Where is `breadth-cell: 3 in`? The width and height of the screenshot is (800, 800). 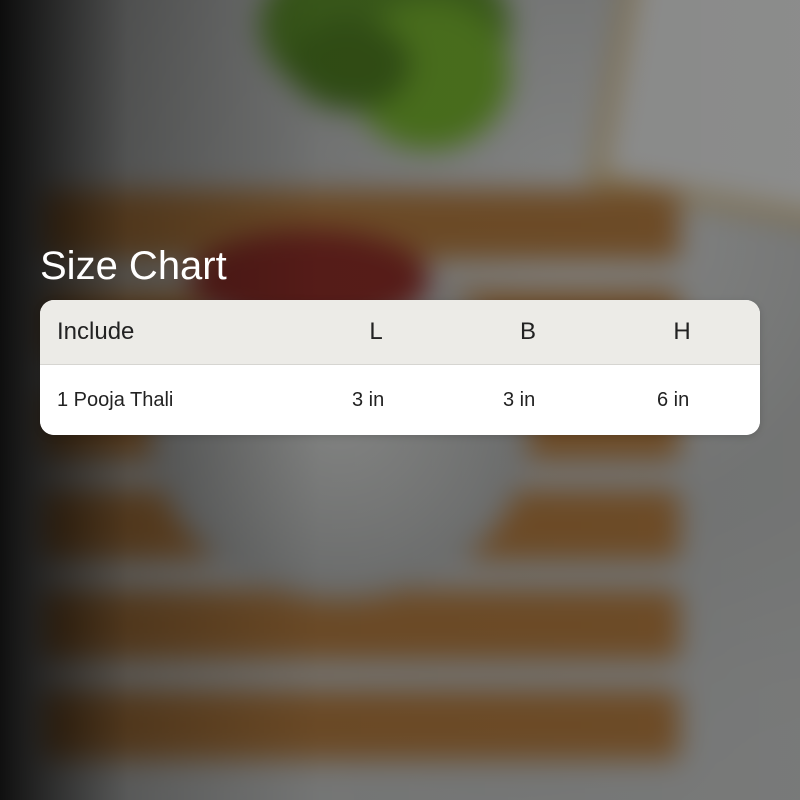
breadth-cell: 3 in is located at coordinates (519, 399).